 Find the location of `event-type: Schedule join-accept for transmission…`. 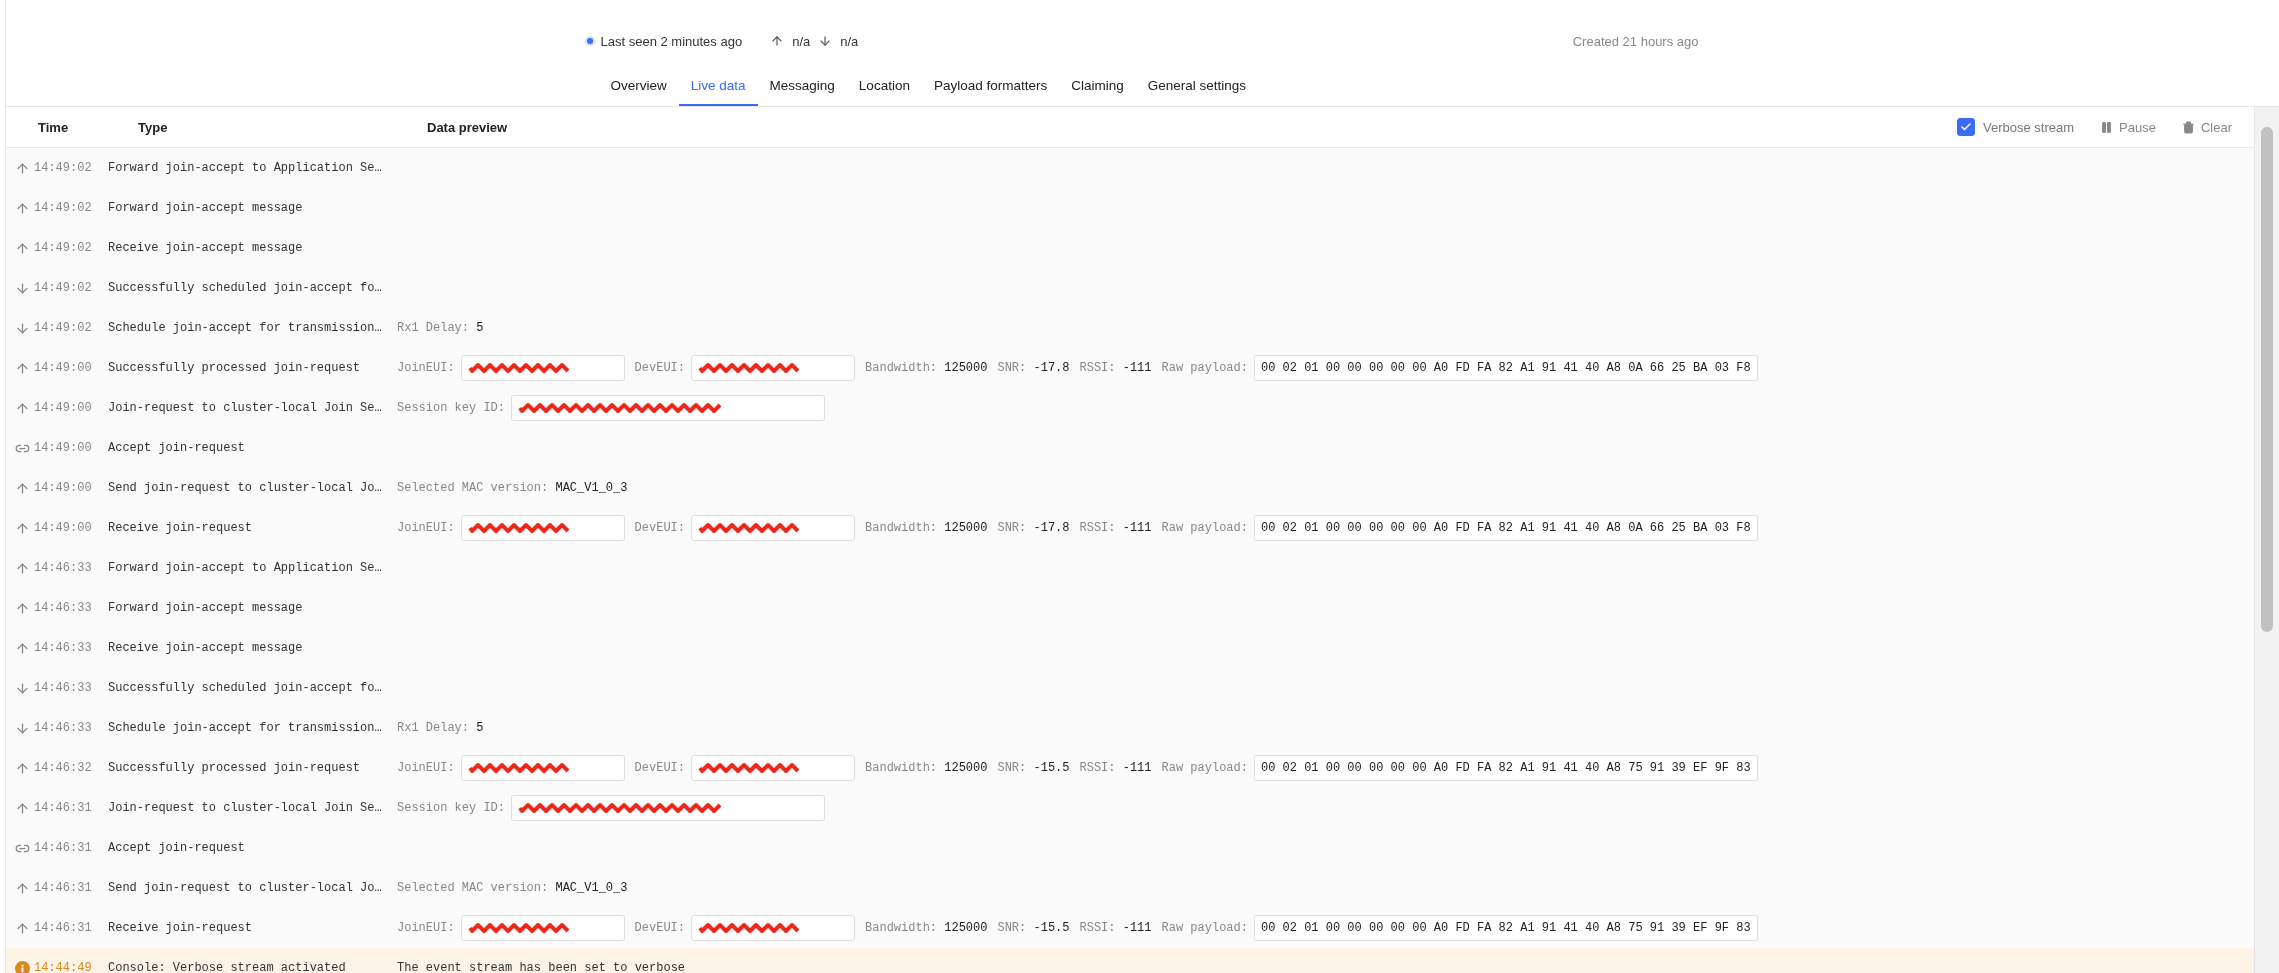

event-type: Schedule join-accept for transmission… is located at coordinates (245, 328).